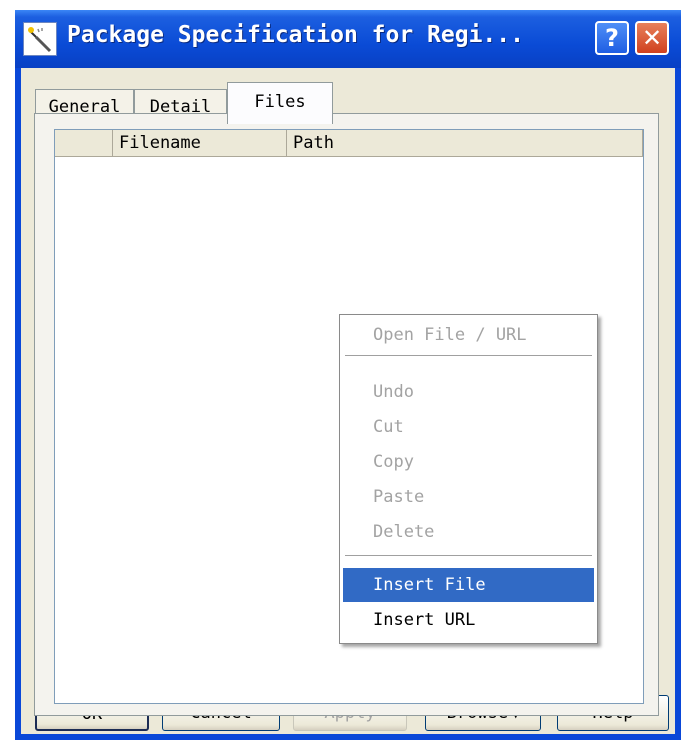 This screenshot has height=743, width=688. What do you see at coordinates (468, 585) in the screenshot?
I see `menu-item-insert-file: Insert File` at bounding box center [468, 585].